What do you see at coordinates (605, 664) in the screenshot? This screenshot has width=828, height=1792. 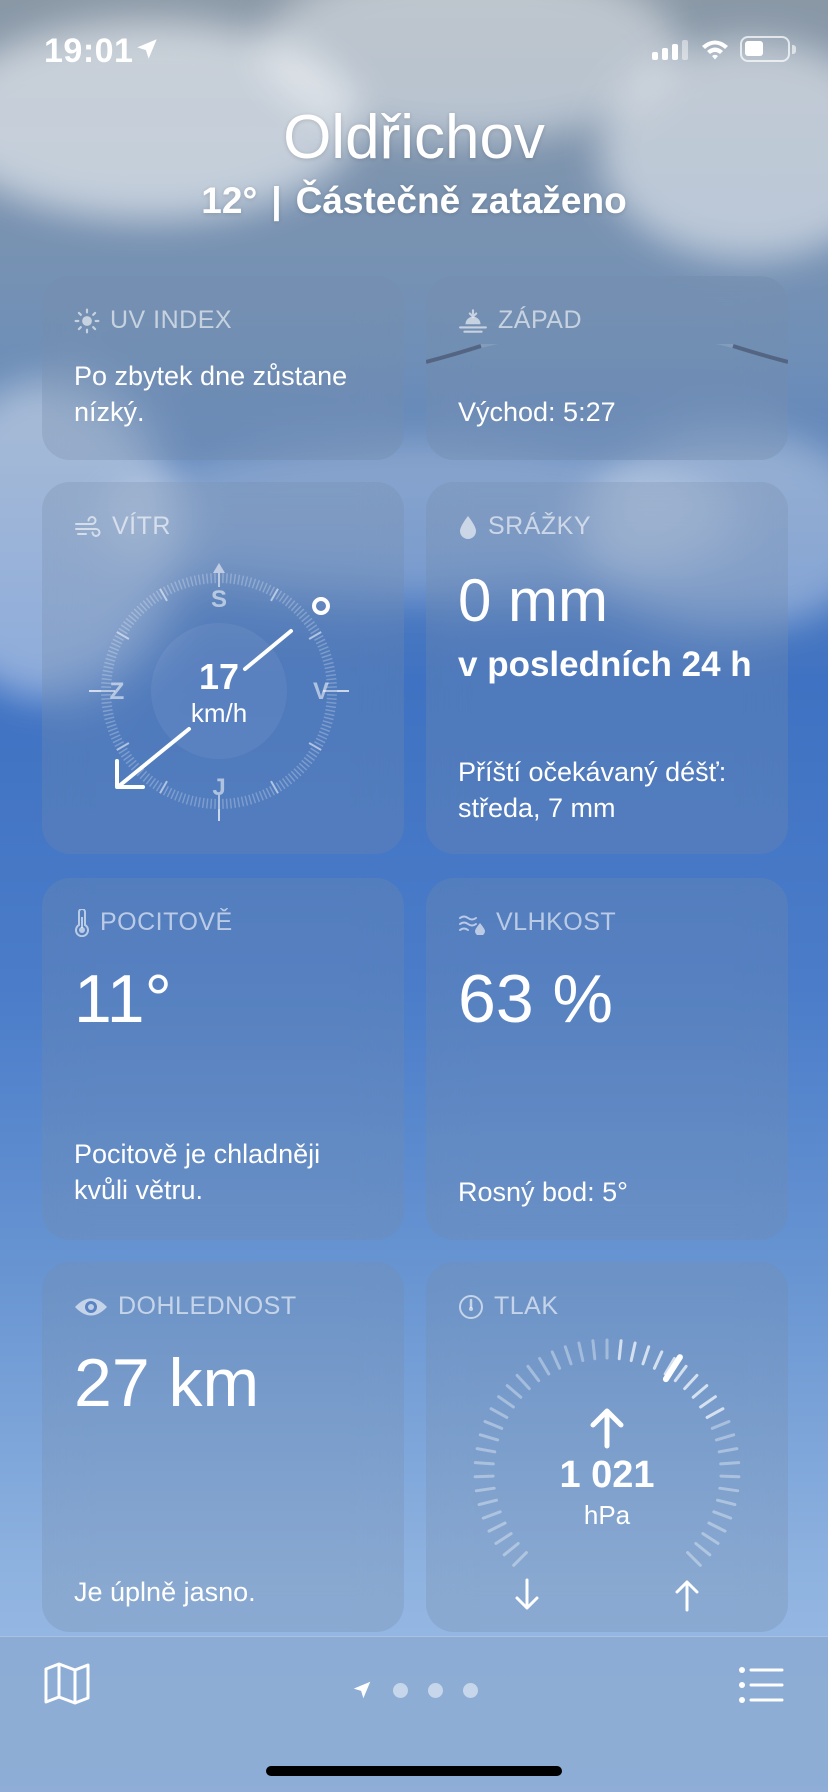 I see `precipitation-period: v posledních 24 h` at bounding box center [605, 664].